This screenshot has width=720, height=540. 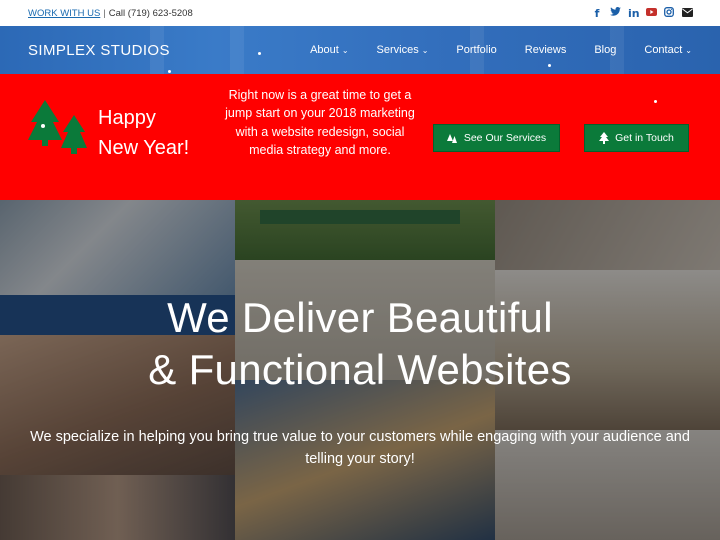 I want to click on button-label: Get in Touch, so click(x=644, y=138).